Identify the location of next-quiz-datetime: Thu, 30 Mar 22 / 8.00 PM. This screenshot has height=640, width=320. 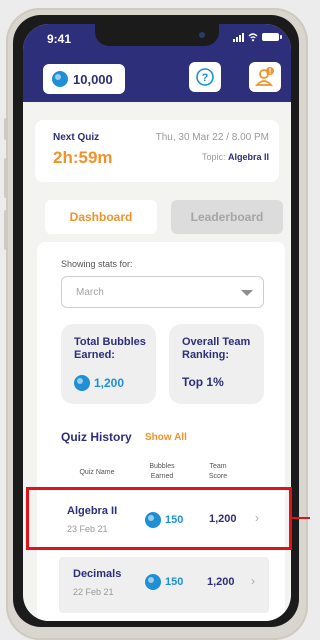
(212, 137).